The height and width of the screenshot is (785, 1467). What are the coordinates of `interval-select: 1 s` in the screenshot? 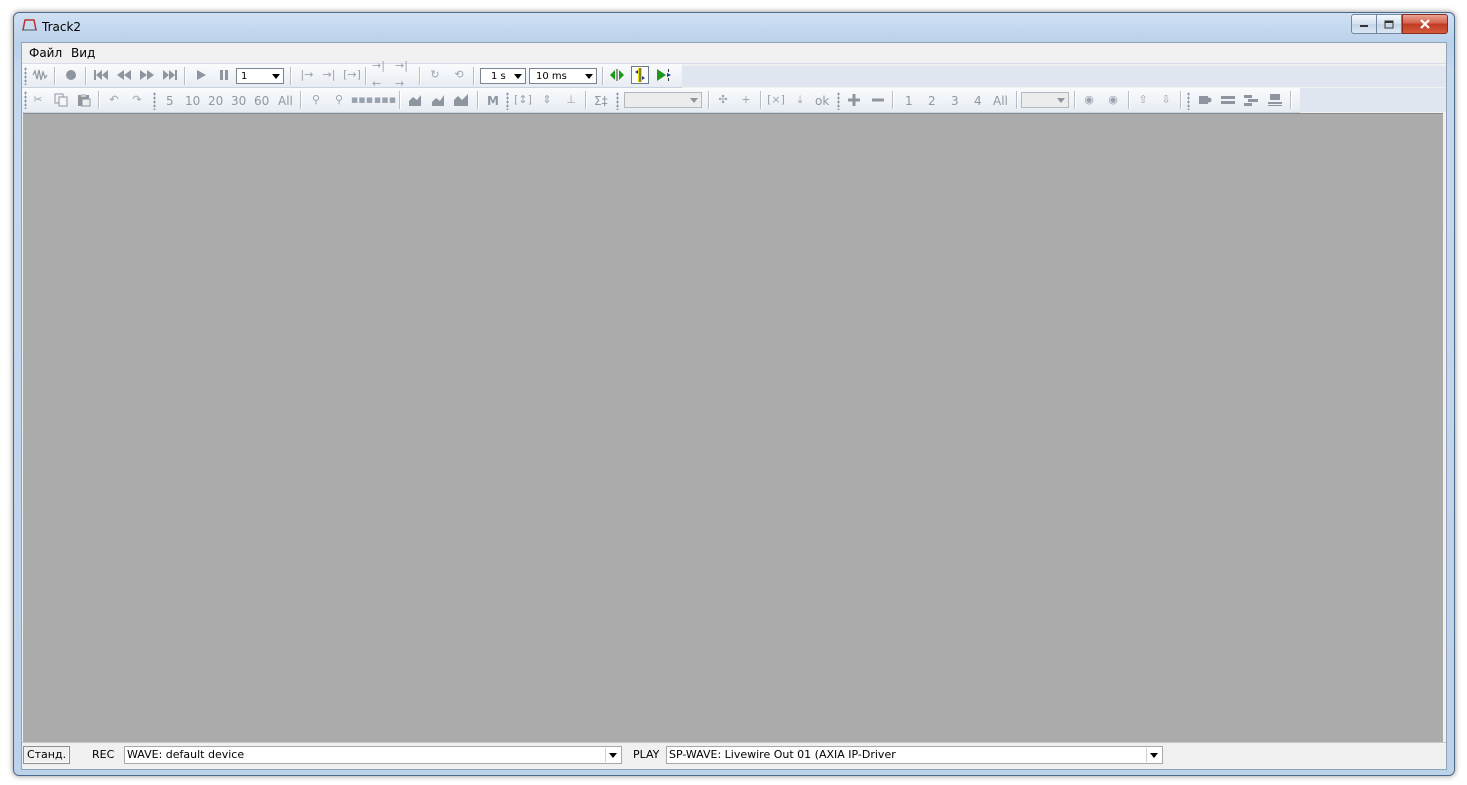 It's located at (503, 76).